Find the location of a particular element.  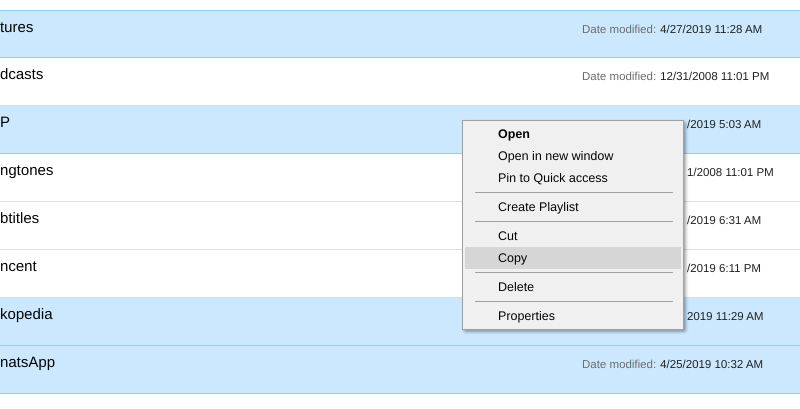

date-value: /2019 6:31 AM is located at coordinates (724, 221).